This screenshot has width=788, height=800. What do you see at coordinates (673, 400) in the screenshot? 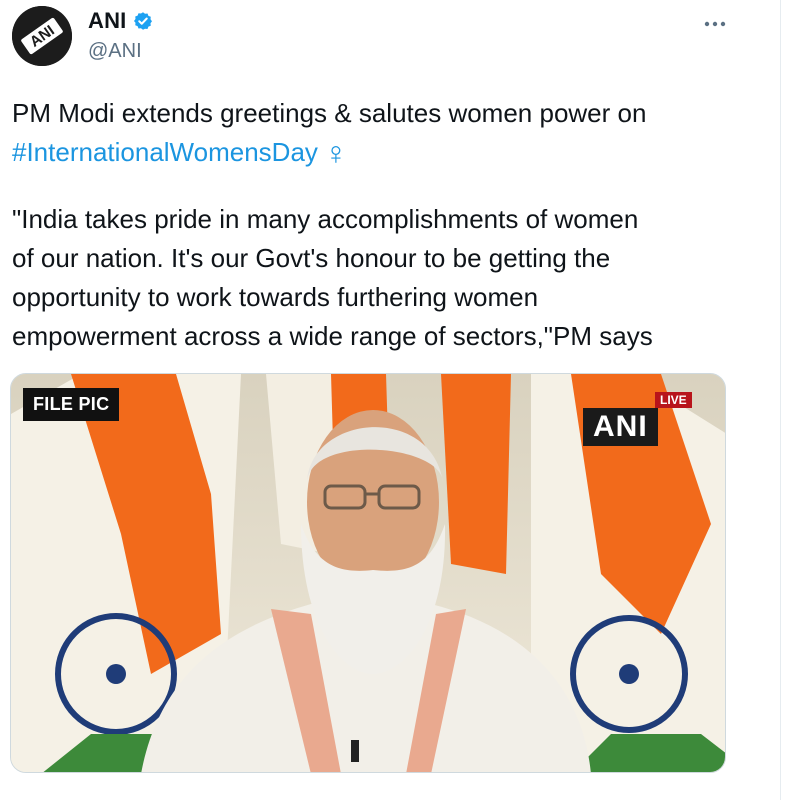
I see `live-label: LIVE` at bounding box center [673, 400].